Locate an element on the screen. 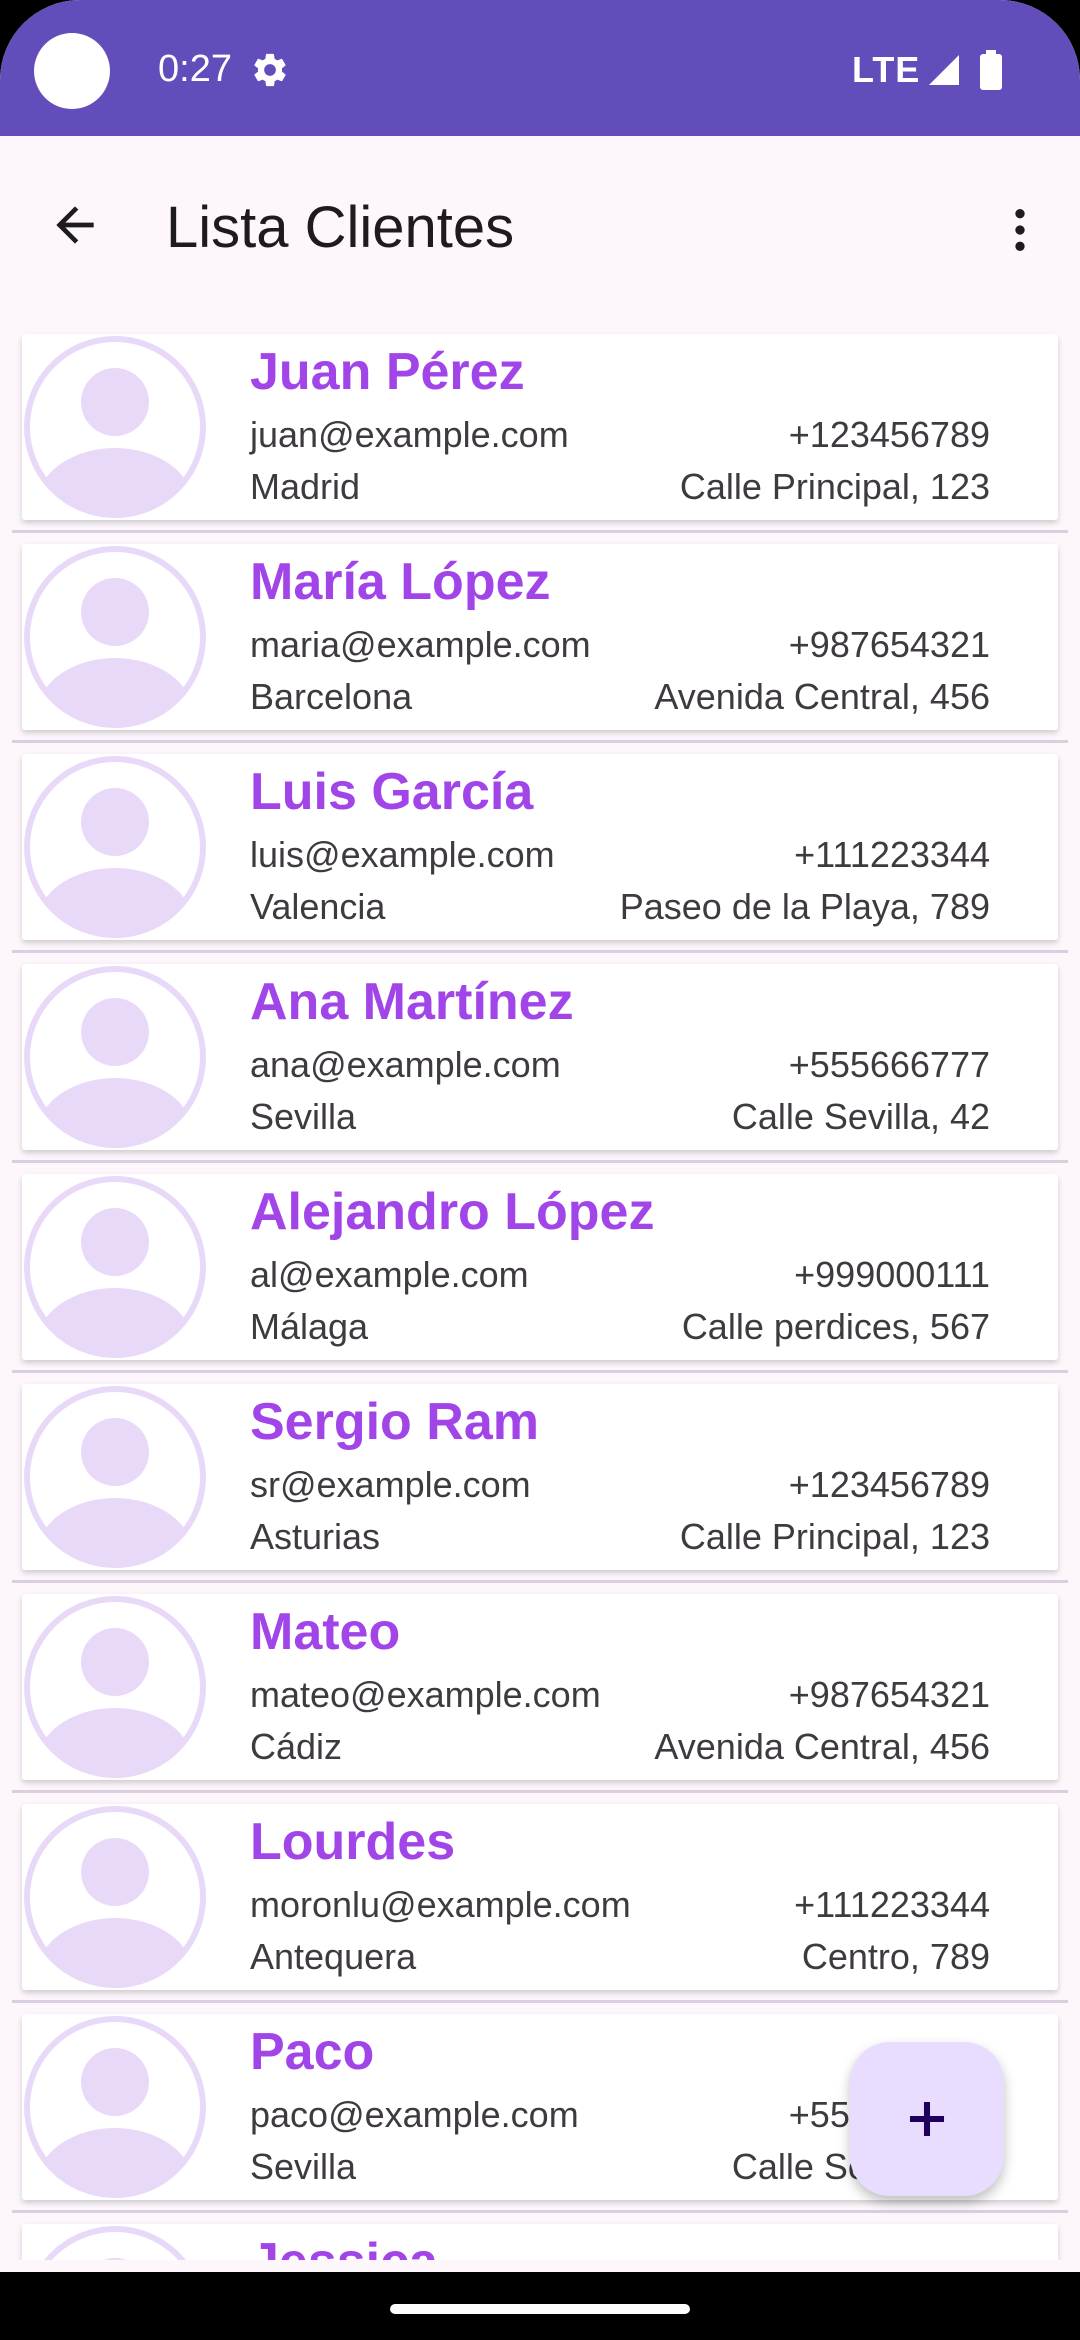 The image size is (1080, 2340). client-city: Asturias is located at coordinates (315, 1536).